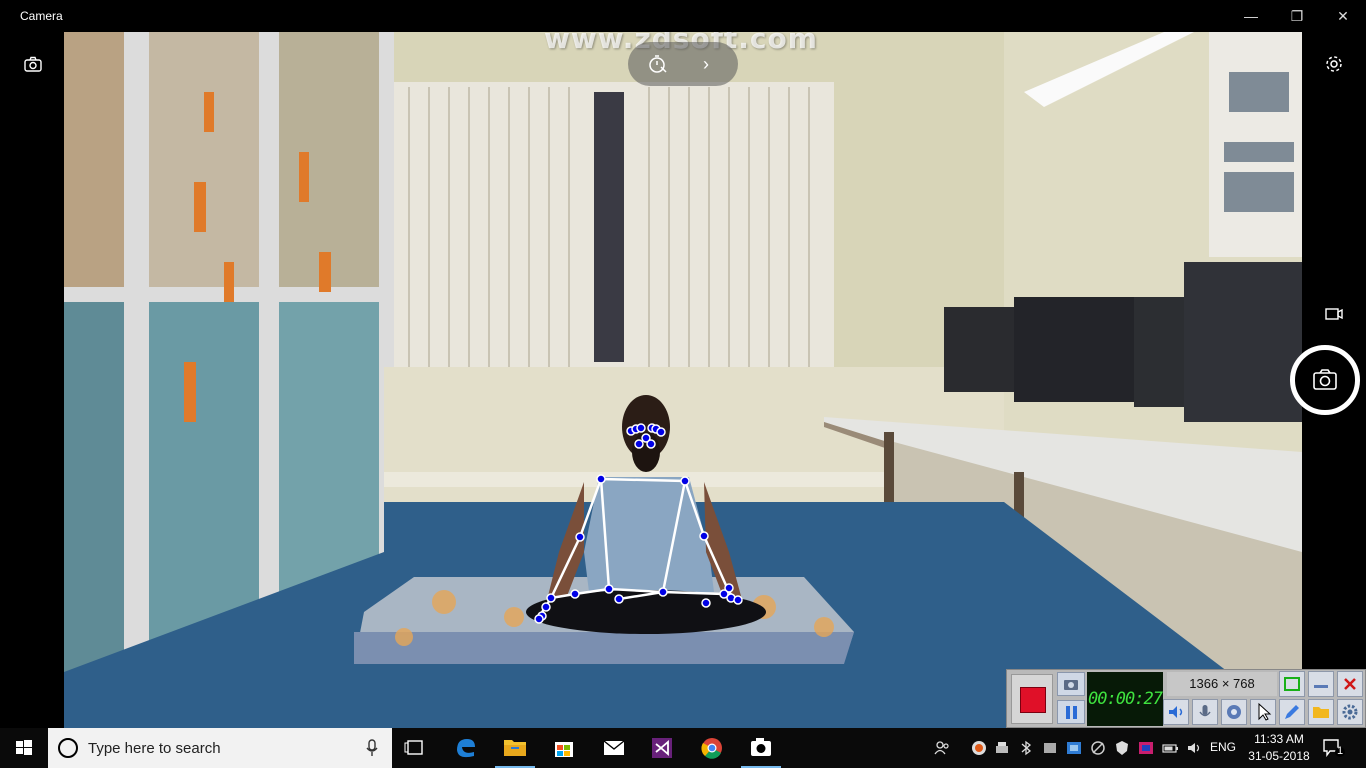 The width and height of the screenshot is (1366, 768). What do you see at coordinates (1002, 748) in the screenshot?
I see `printer-icon` at bounding box center [1002, 748].